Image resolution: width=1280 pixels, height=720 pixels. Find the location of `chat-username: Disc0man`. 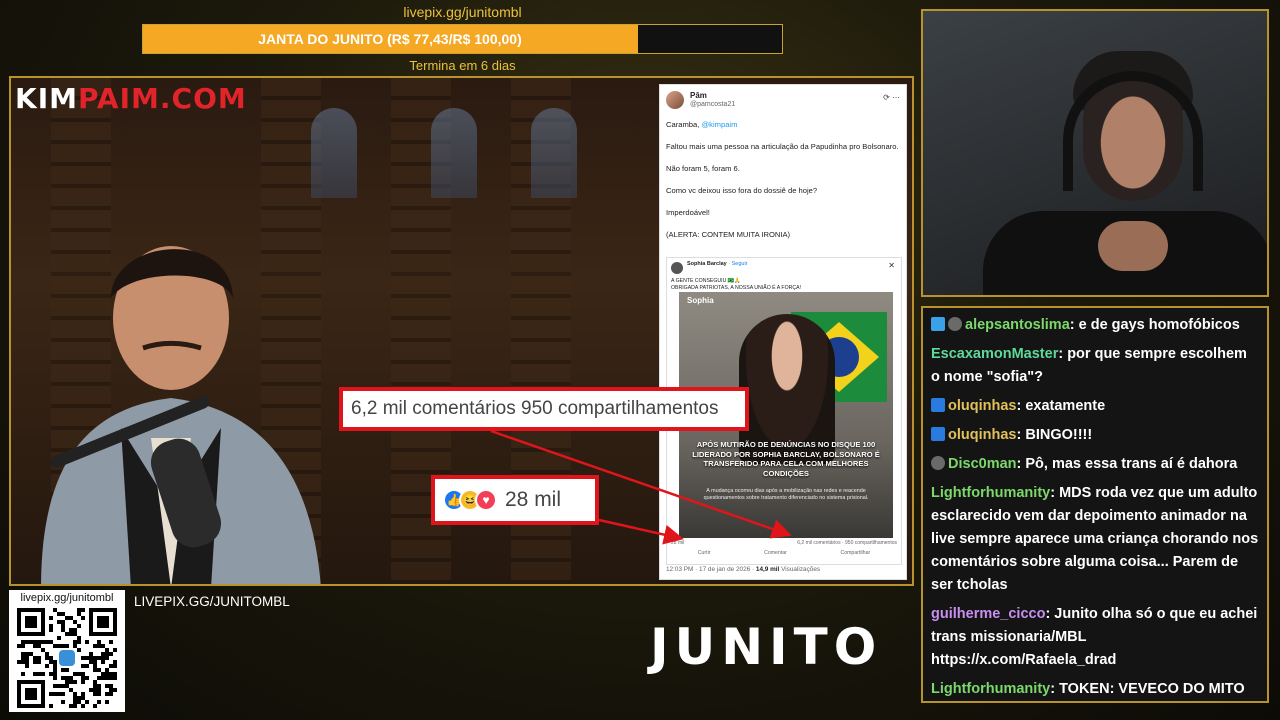

chat-username: Disc0man is located at coordinates (982, 464).